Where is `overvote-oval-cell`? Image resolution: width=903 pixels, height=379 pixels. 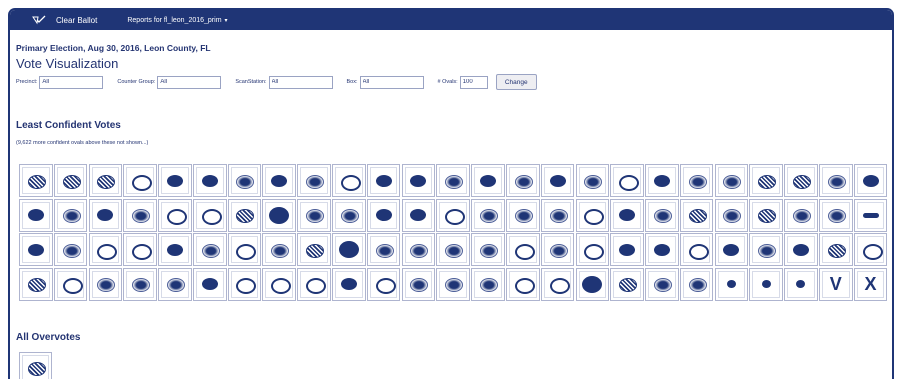
overvote-oval-cell is located at coordinates (35, 365).